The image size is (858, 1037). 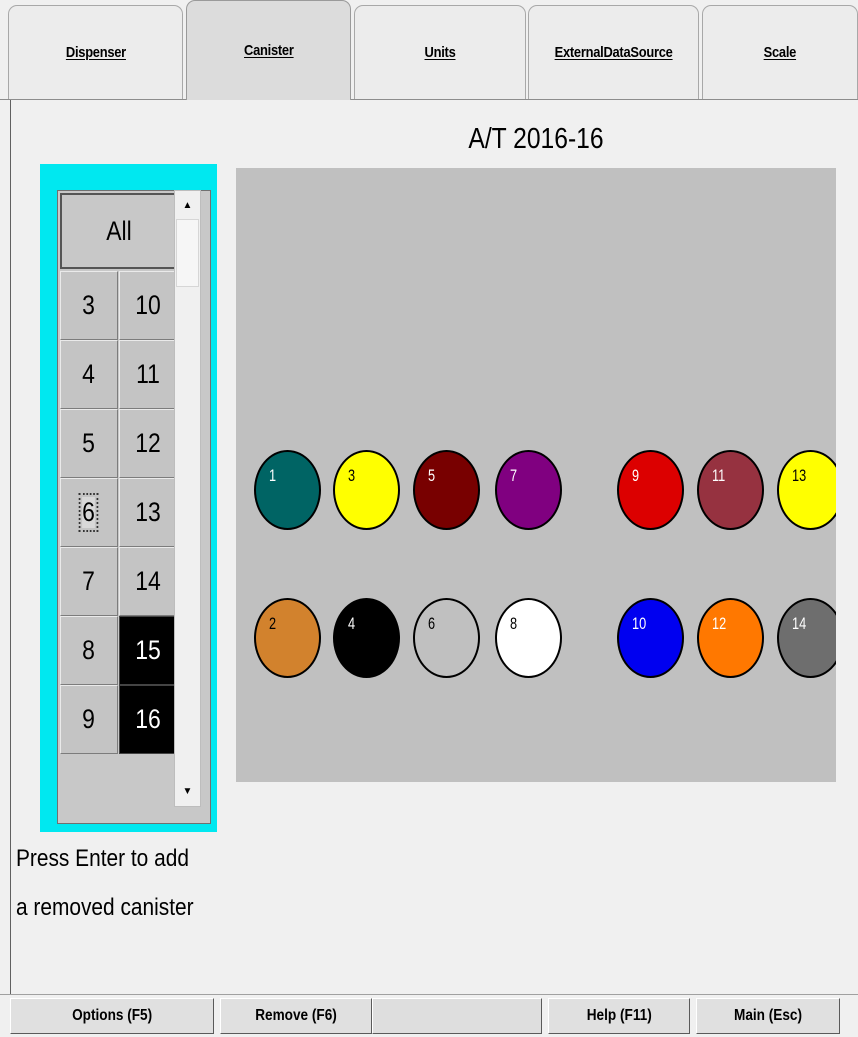 I want to click on canister-list-item-label: 9, so click(x=89, y=719).